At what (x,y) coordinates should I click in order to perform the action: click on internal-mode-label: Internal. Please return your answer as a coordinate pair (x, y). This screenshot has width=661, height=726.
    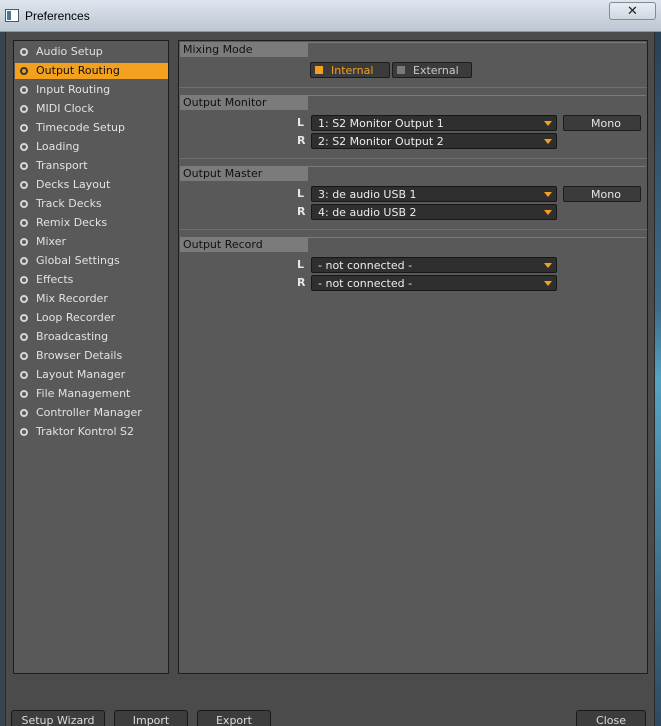
    Looking at the image, I should click on (352, 70).